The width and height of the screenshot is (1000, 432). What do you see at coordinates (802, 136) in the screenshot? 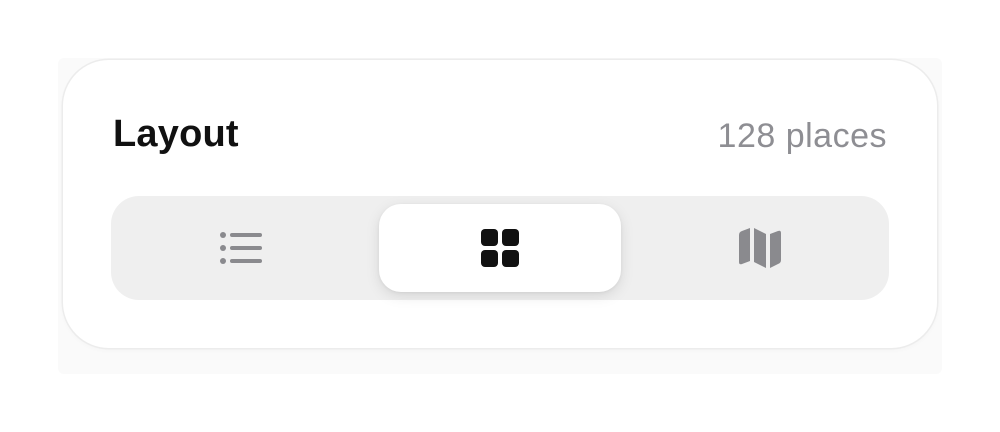
I see `places-count: 128 places` at bounding box center [802, 136].